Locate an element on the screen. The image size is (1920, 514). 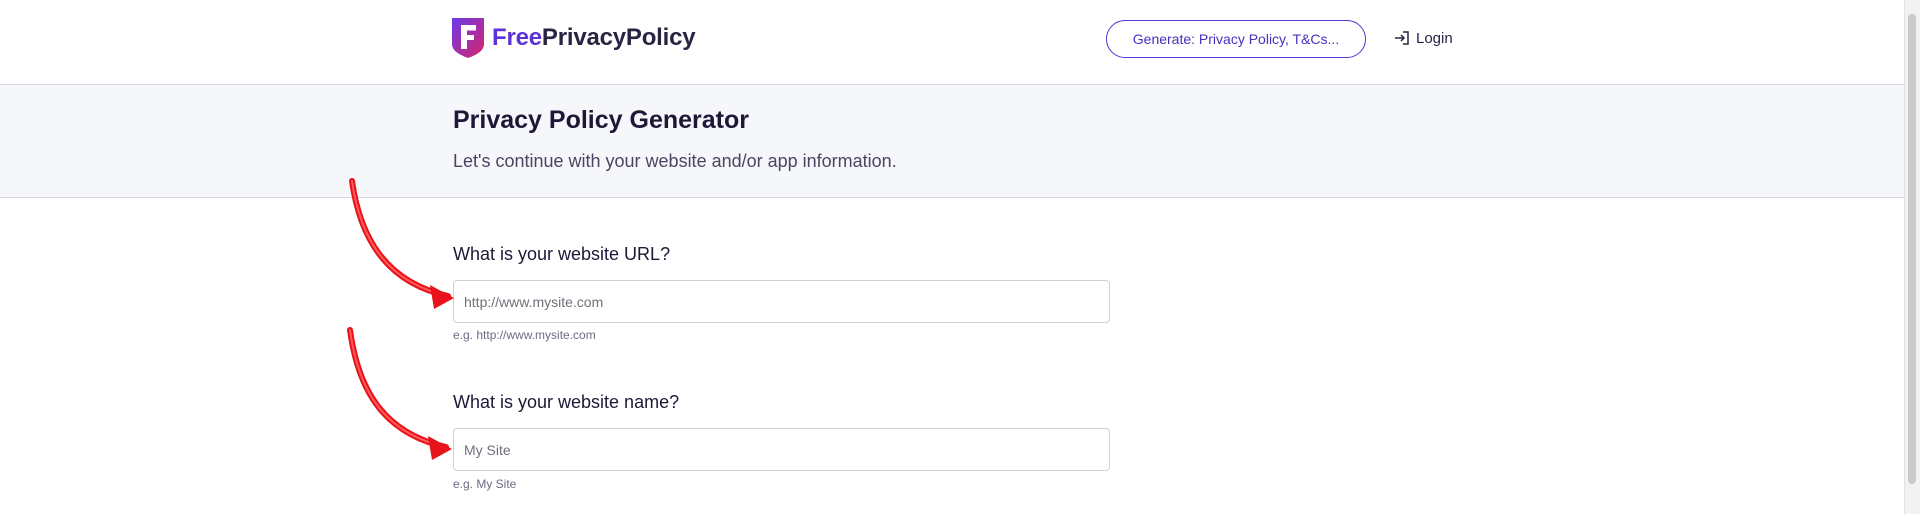
website-name-label: What is your website name? is located at coordinates (566, 402).